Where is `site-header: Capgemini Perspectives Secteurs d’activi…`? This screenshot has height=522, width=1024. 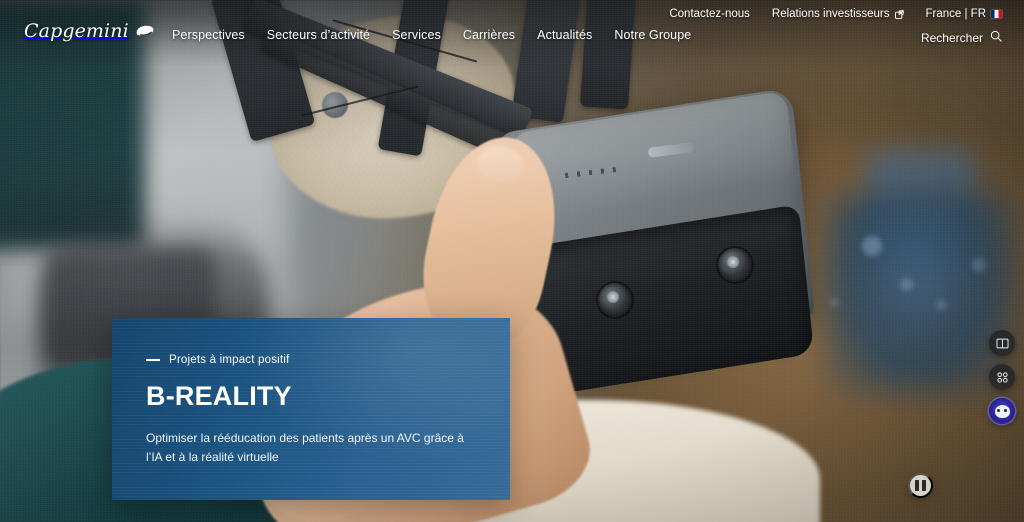 site-header: Capgemini Perspectives Secteurs d’activi… is located at coordinates (512, 29).